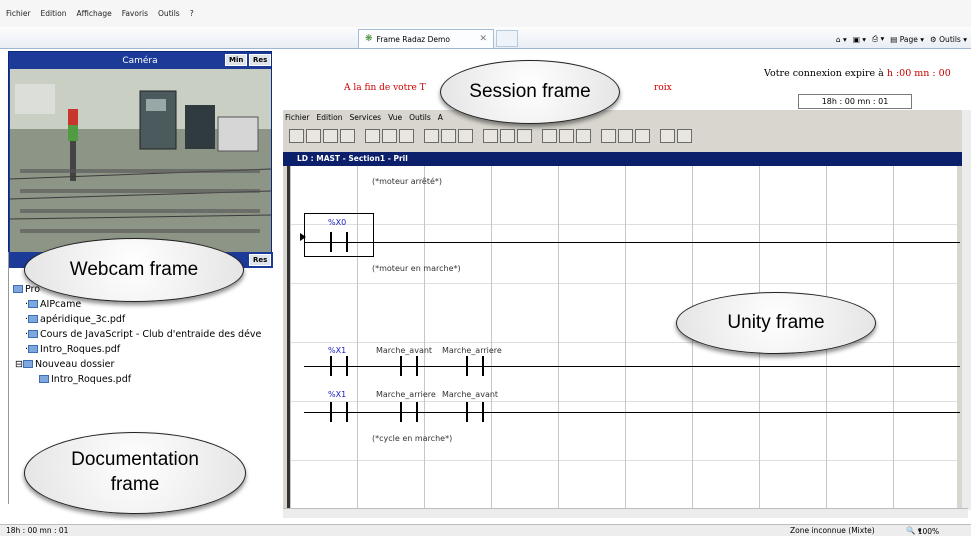 The width and height of the screenshot is (971, 536). What do you see at coordinates (667, 136) in the screenshot?
I see `help-icon` at bounding box center [667, 136].